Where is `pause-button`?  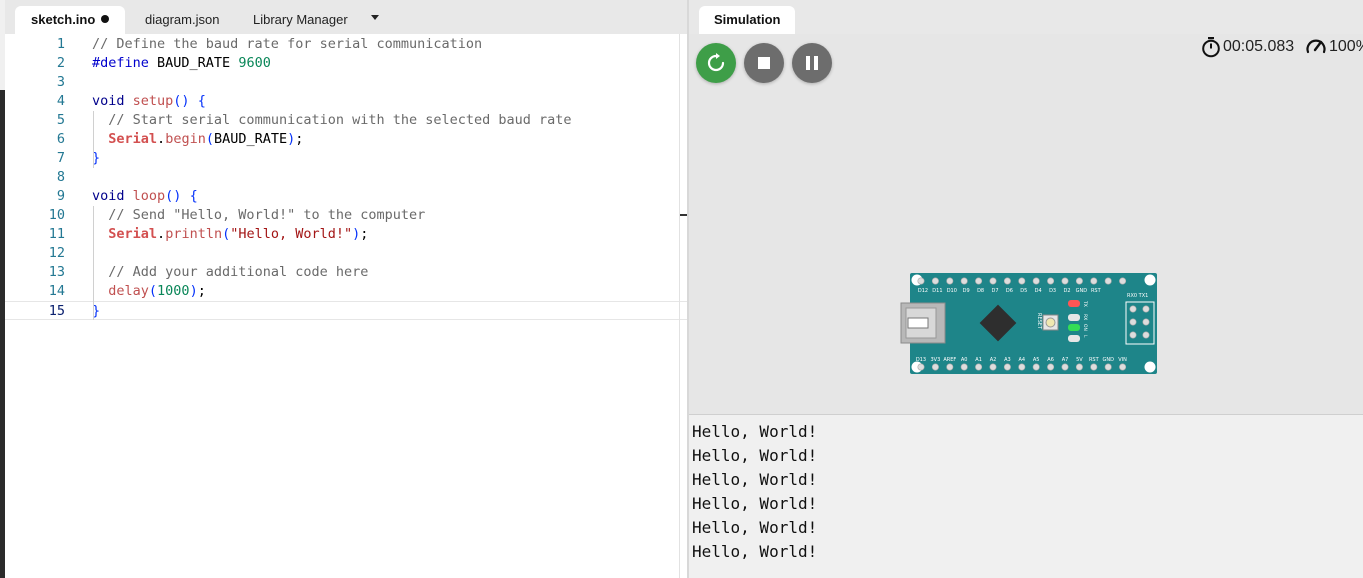 pause-button is located at coordinates (812, 63).